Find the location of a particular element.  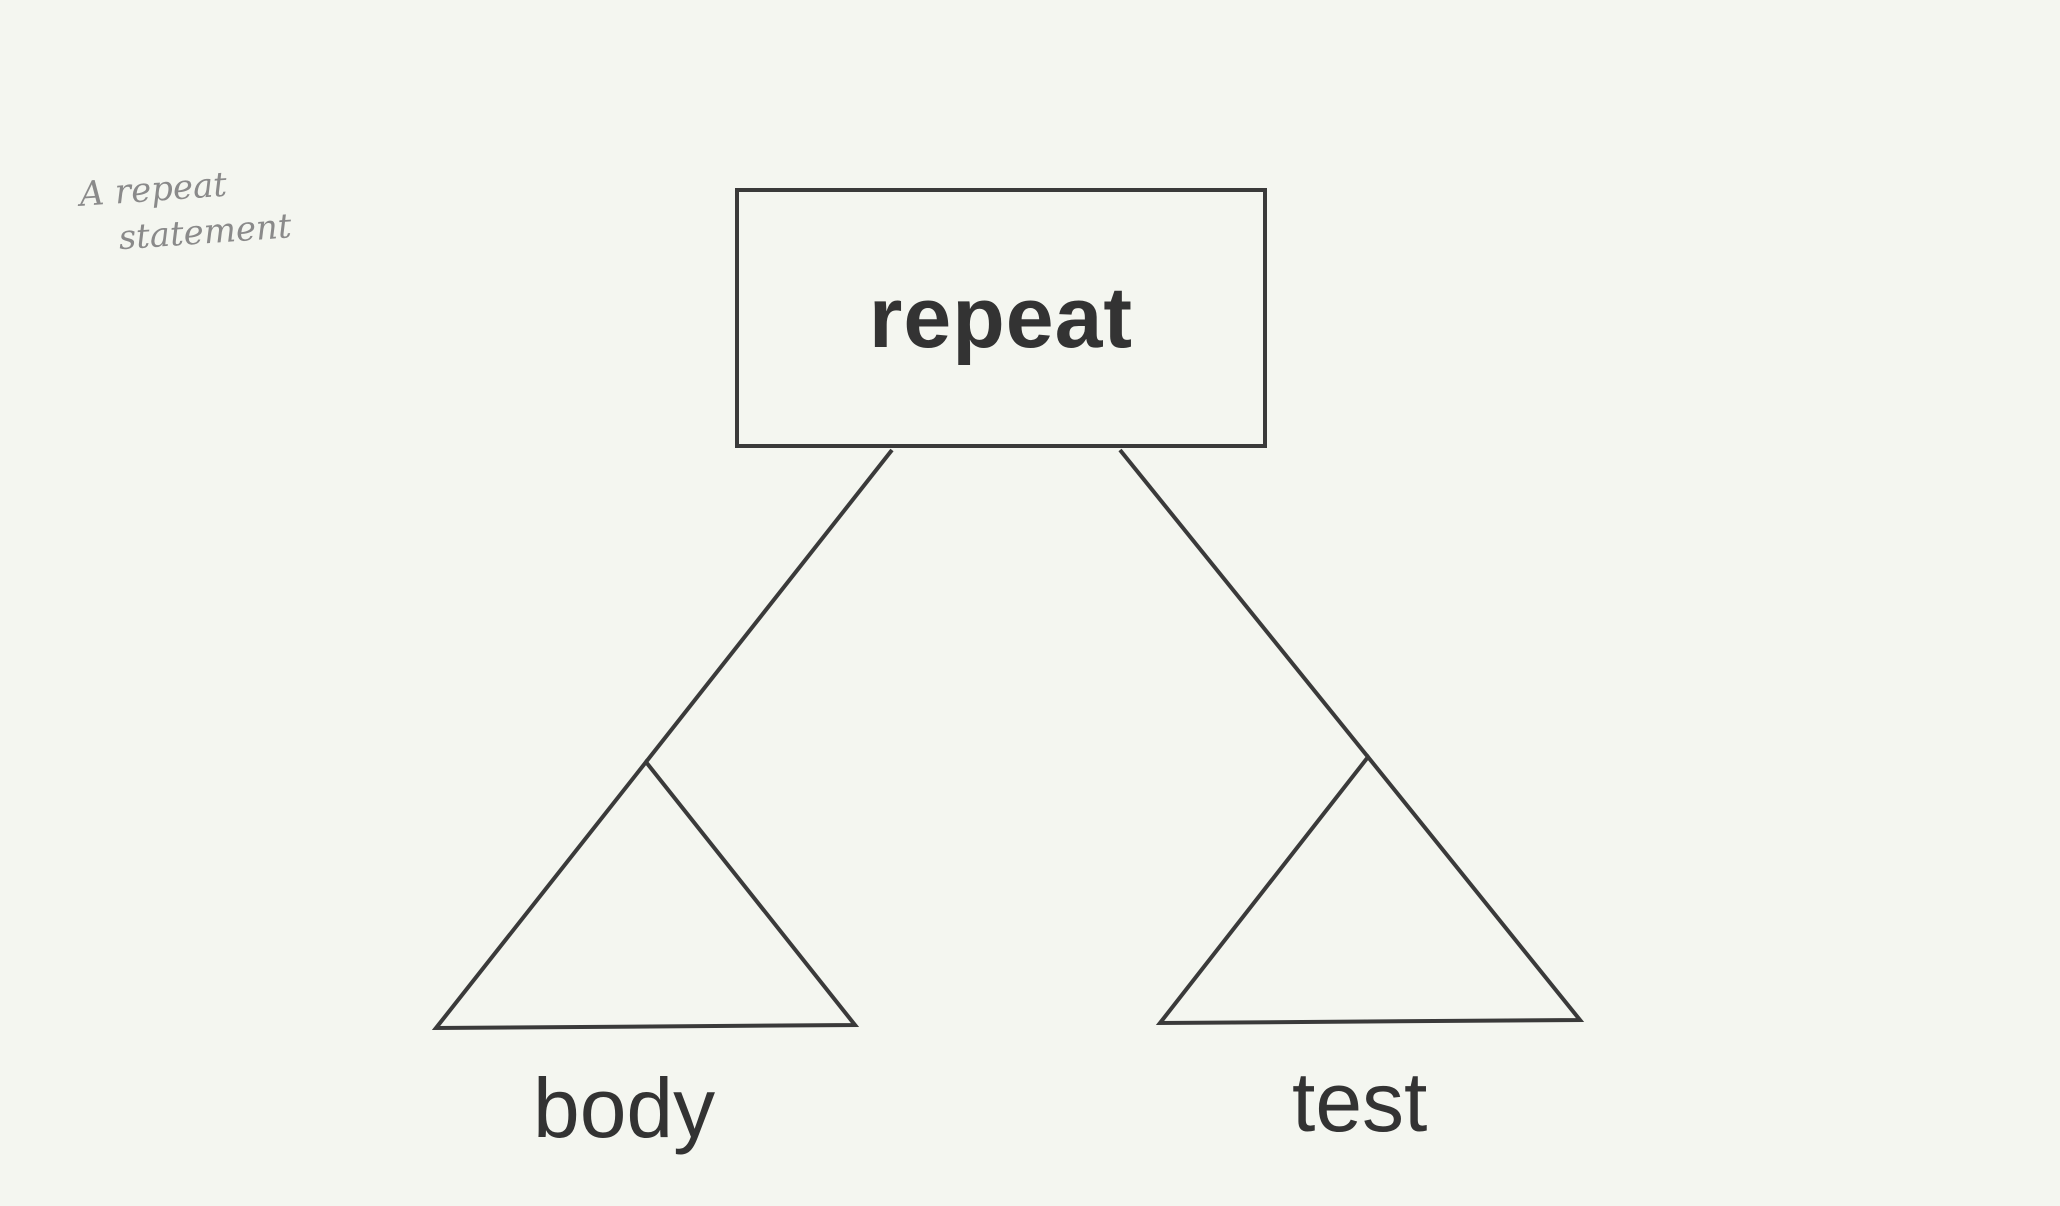

test-subtree-label: test is located at coordinates (1360, 1102).